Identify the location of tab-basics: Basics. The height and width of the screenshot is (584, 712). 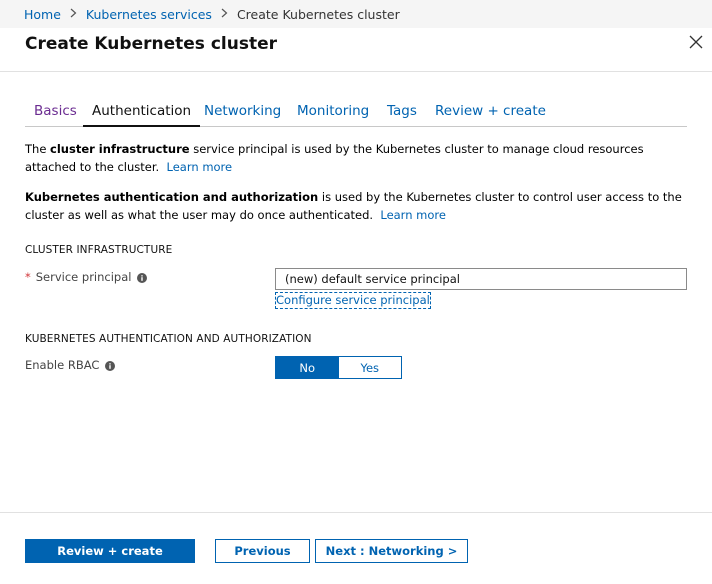
(55, 113).